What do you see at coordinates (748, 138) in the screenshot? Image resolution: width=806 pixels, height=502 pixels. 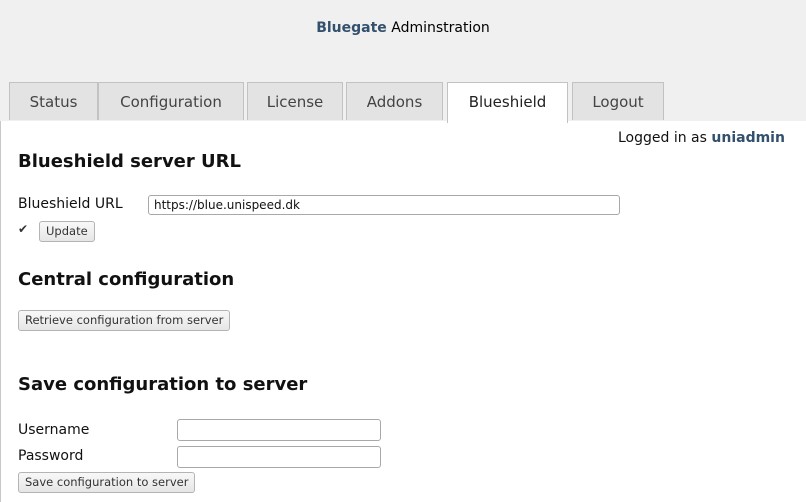 I see `logged-in-user: uniadmin` at bounding box center [748, 138].